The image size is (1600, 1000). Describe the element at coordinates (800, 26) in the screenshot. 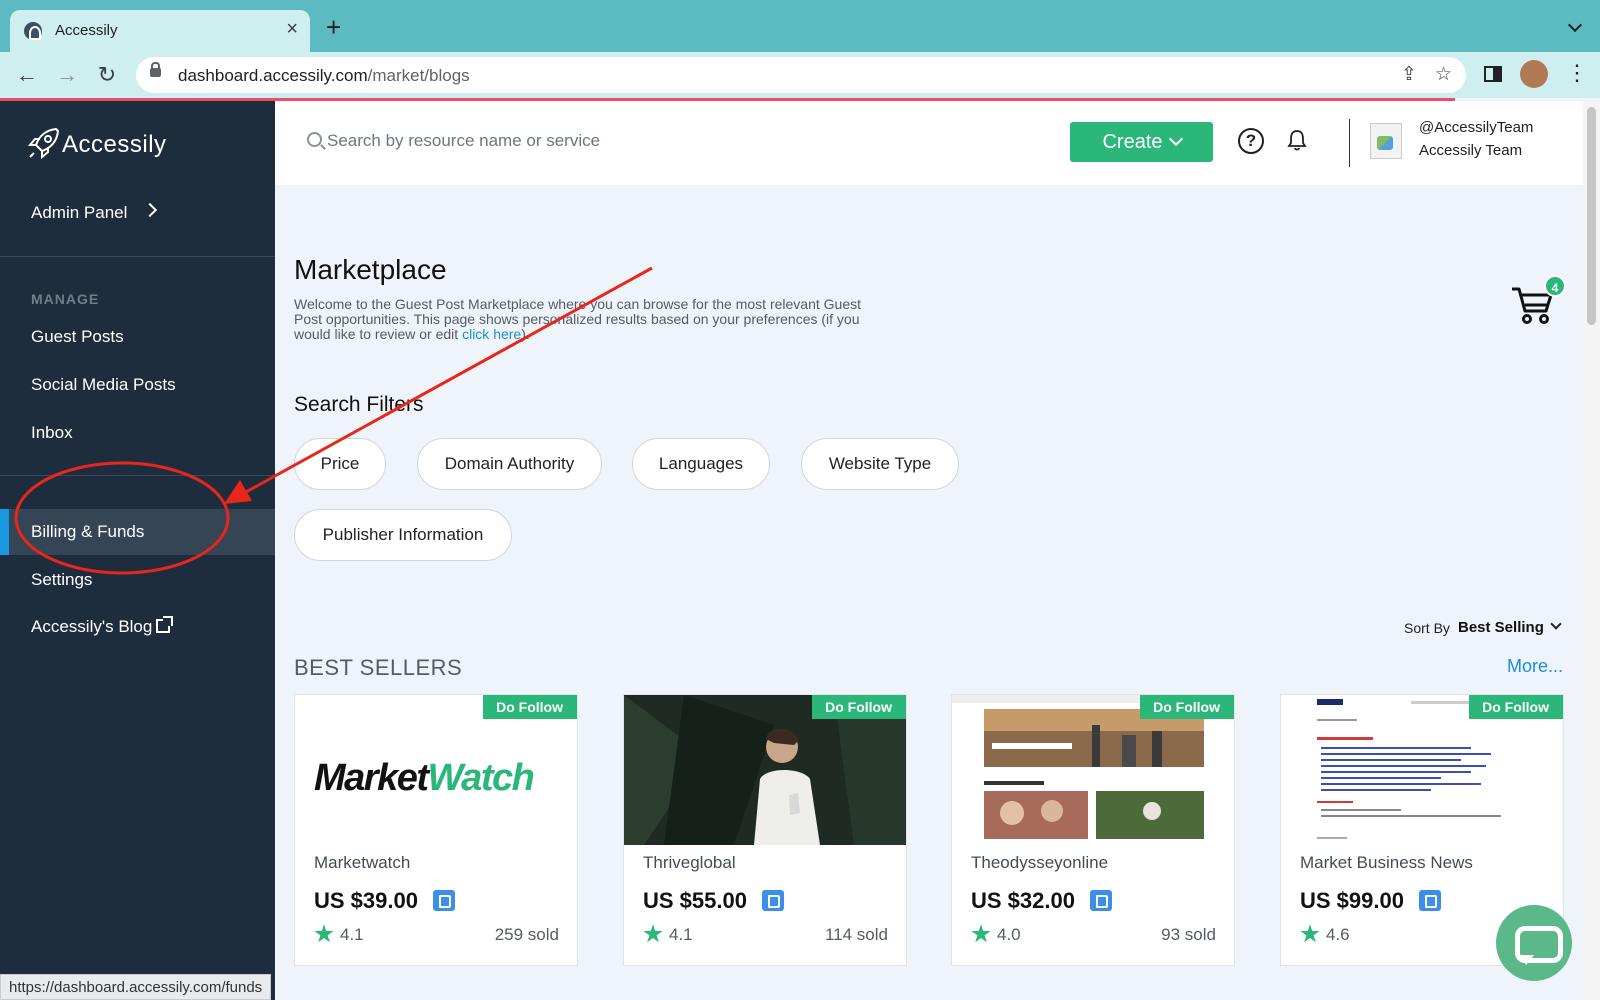

I see `browser-tab-bar: Accessily × +` at that location.